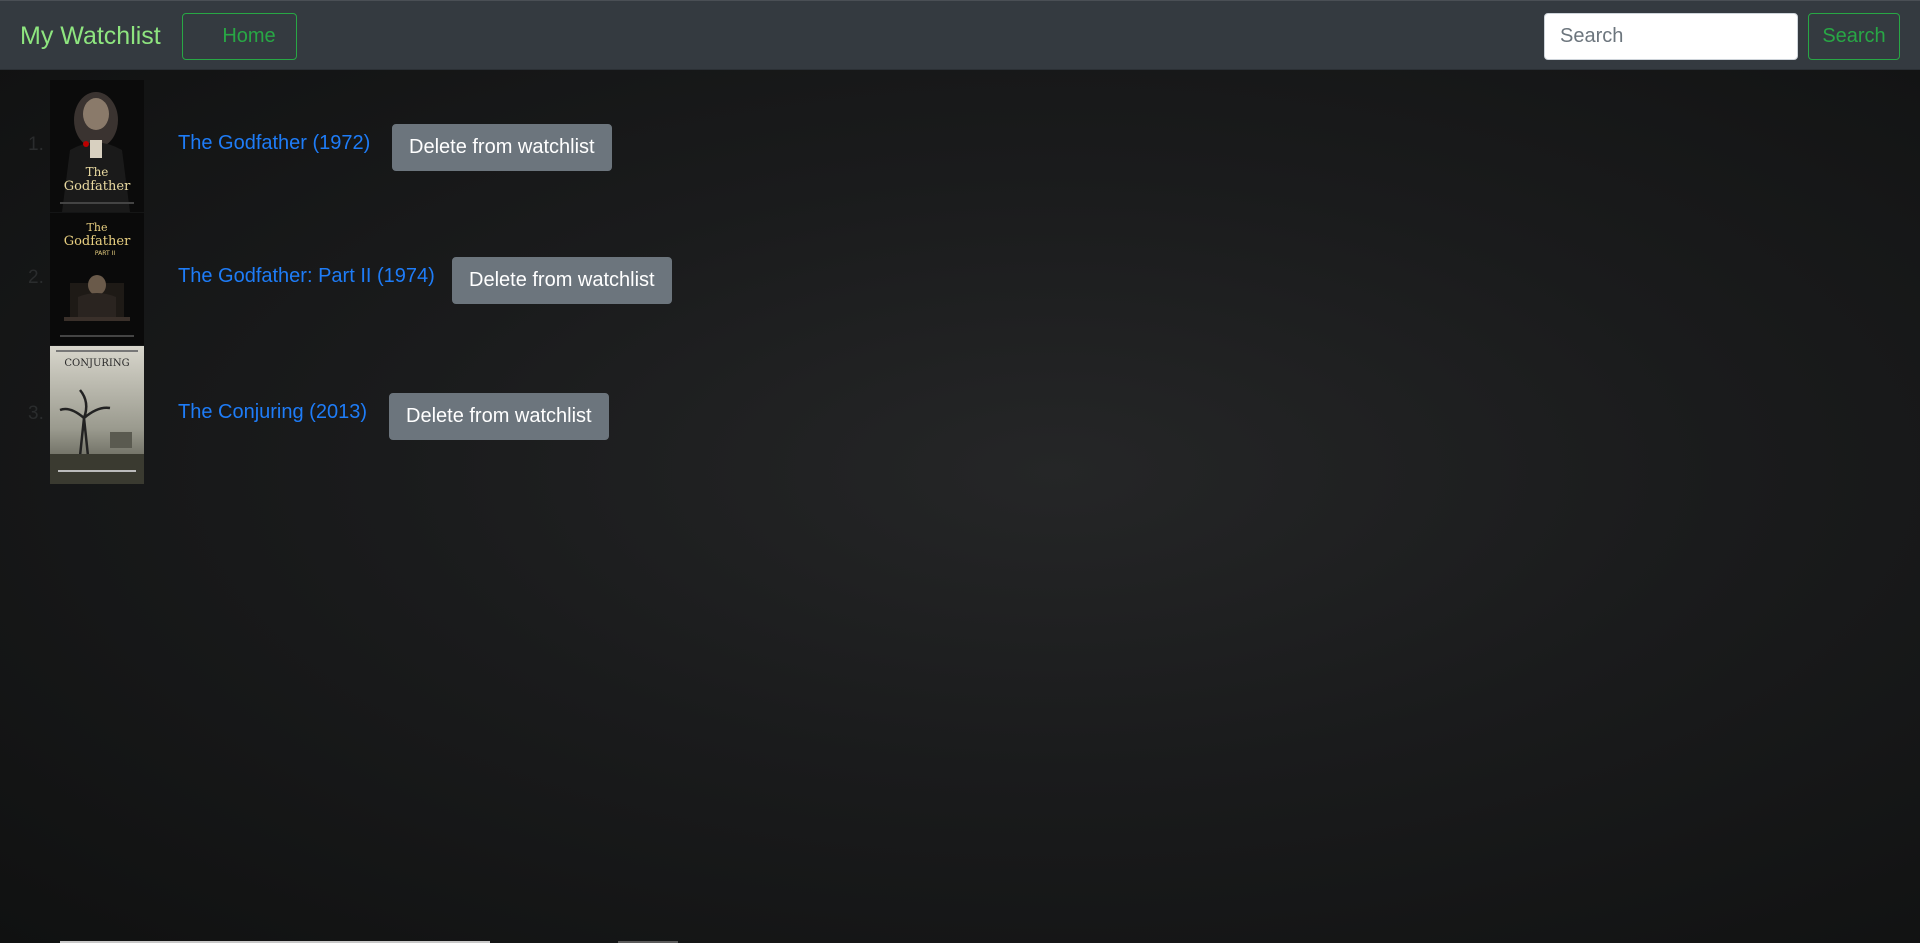  Describe the element at coordinates (97, 146) in the screenshot. I see `godfather-poster-image: The Godfather` at that location.